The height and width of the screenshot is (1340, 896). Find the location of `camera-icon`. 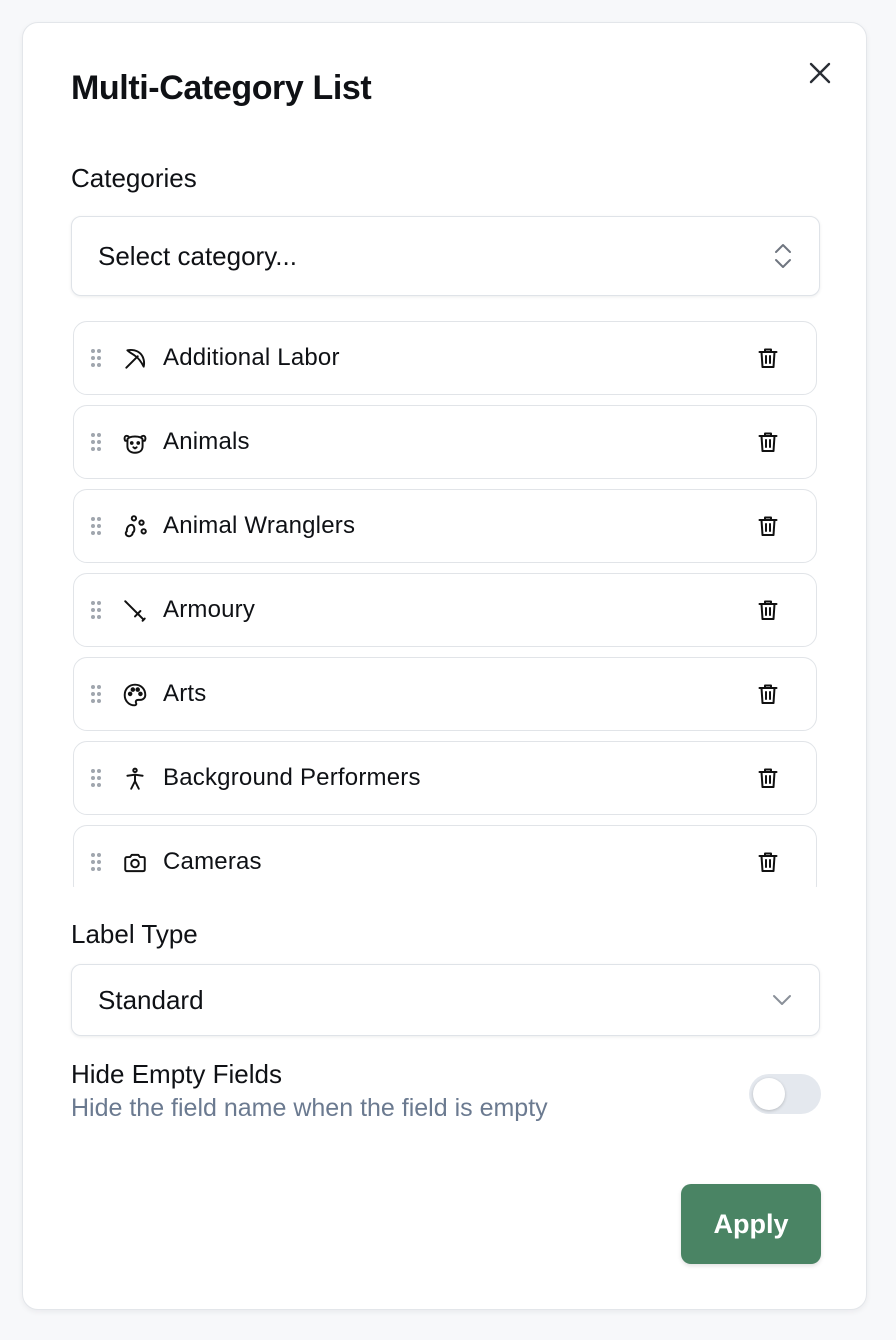

camera-icon is located at coordinates (135, 863).